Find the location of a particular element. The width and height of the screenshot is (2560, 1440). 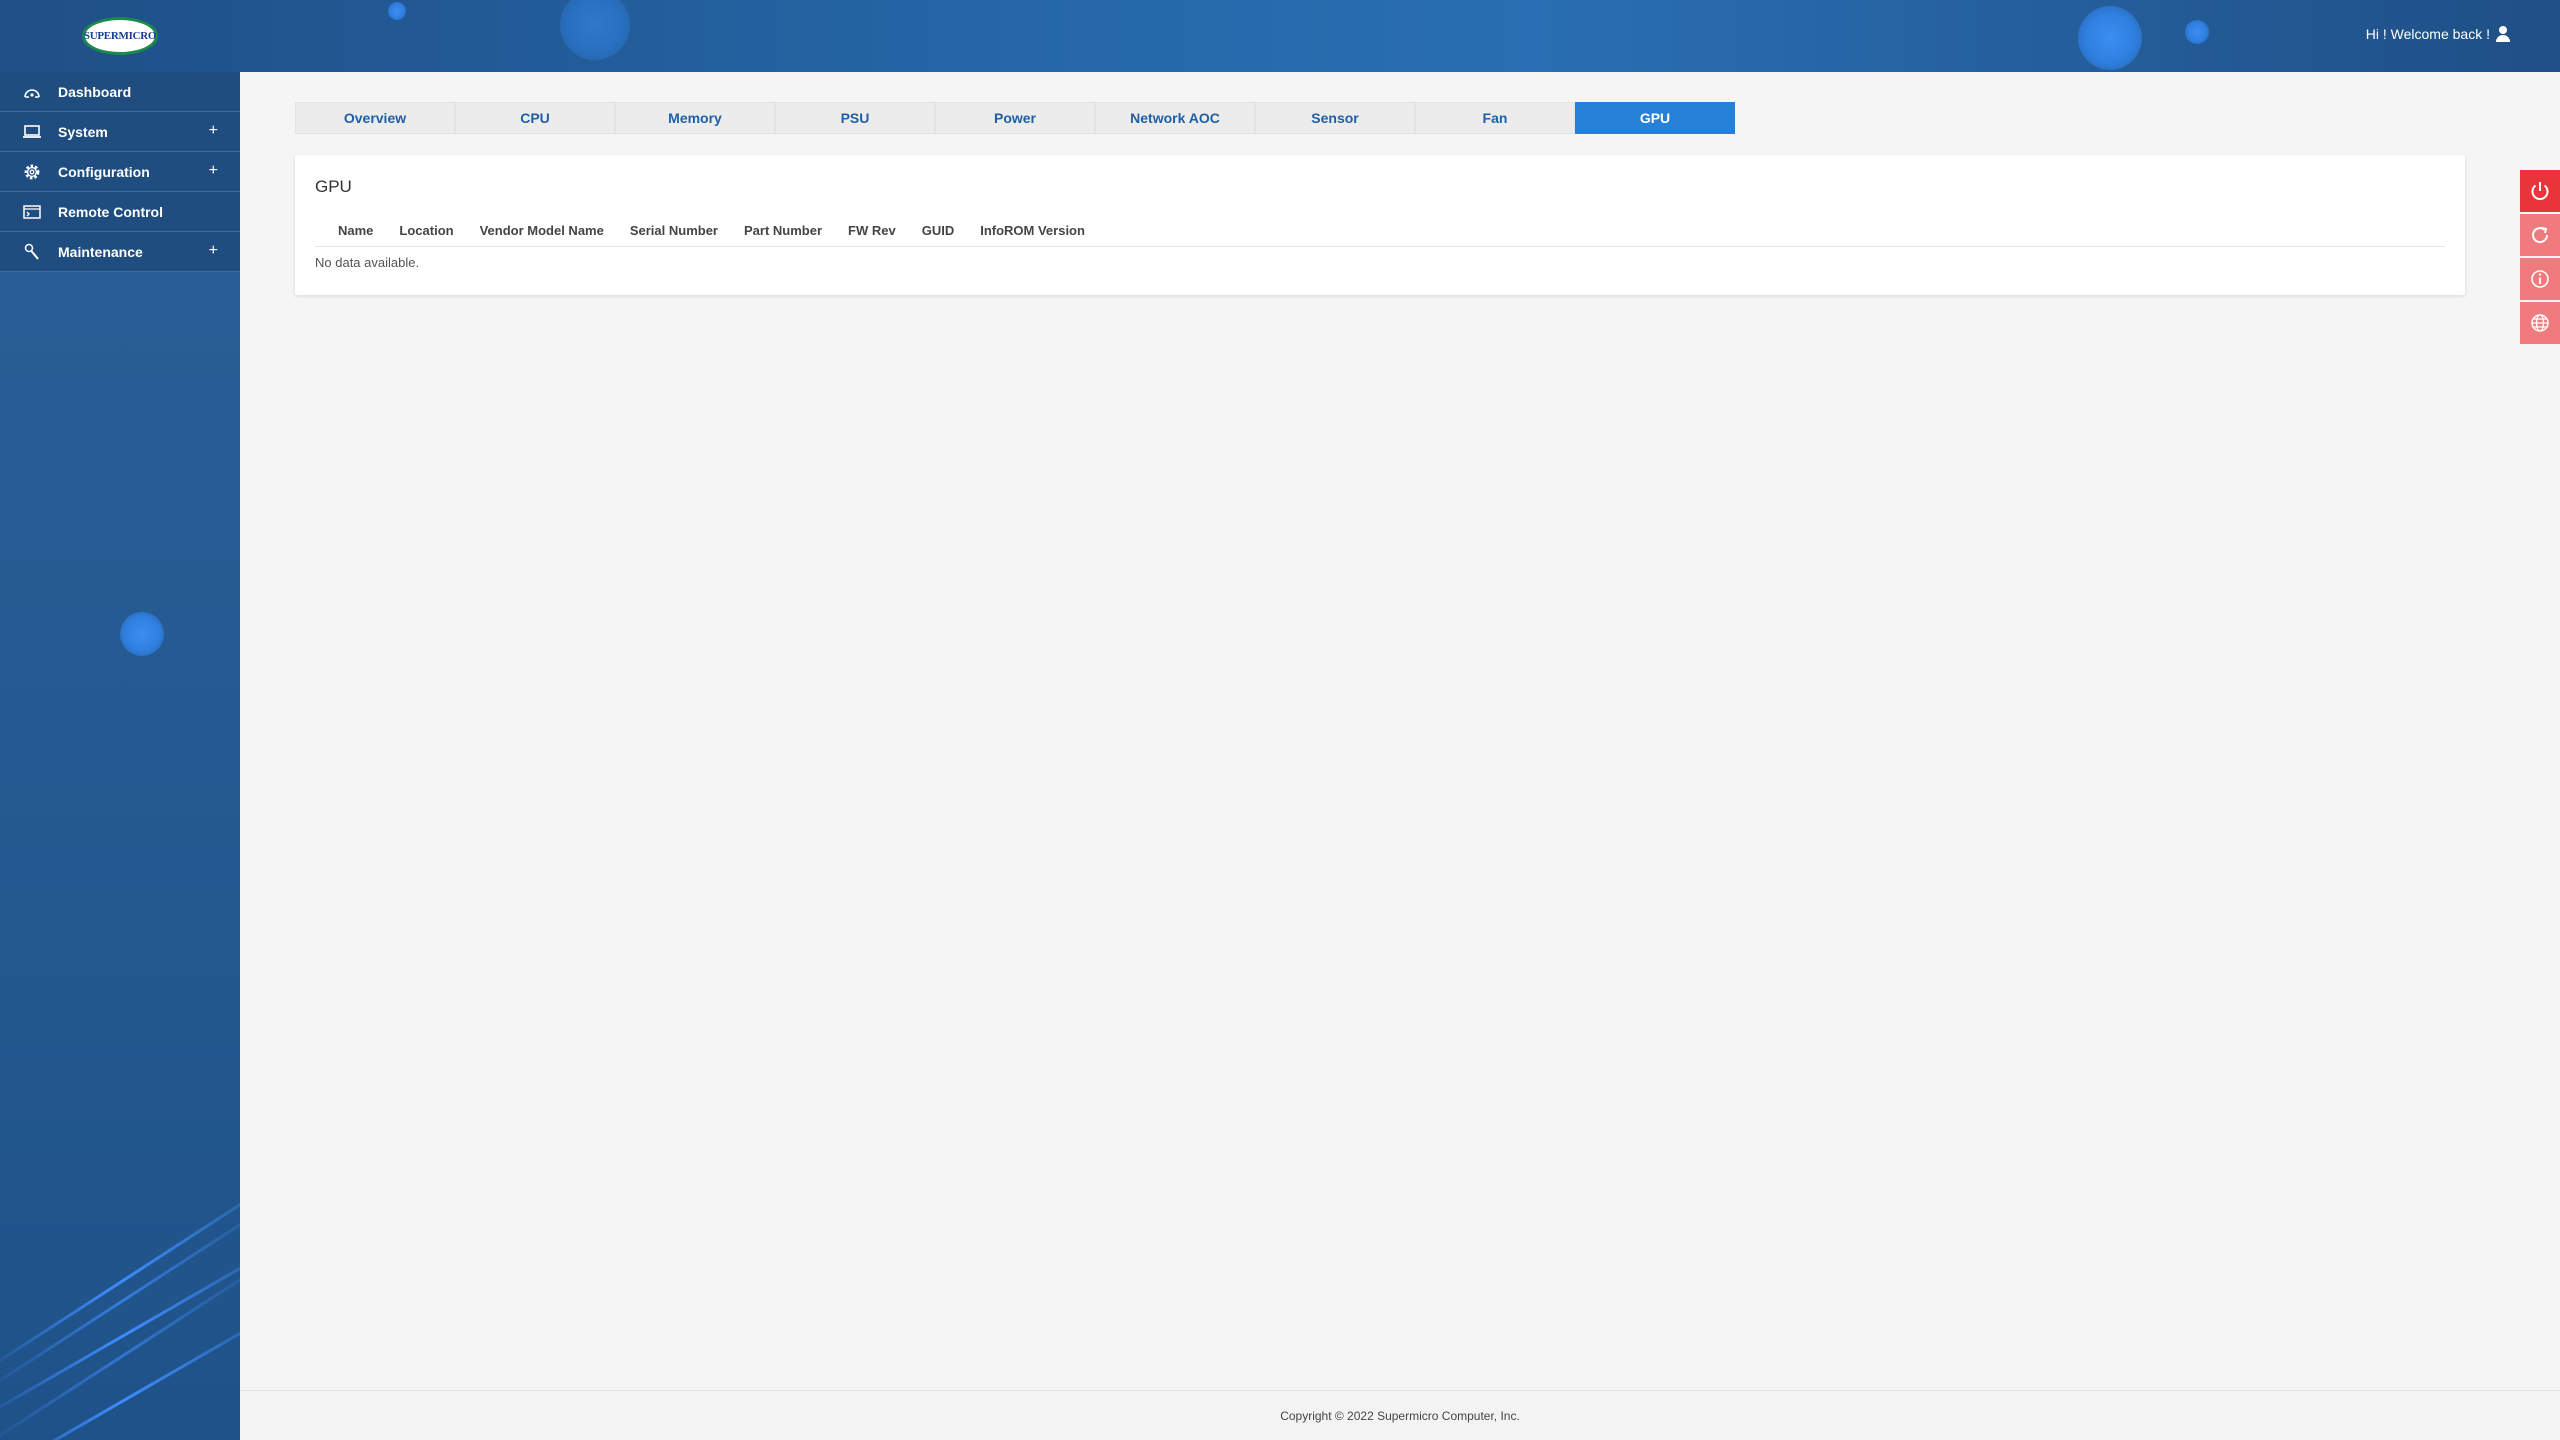

power-button is located at coordinates (2540, 191).